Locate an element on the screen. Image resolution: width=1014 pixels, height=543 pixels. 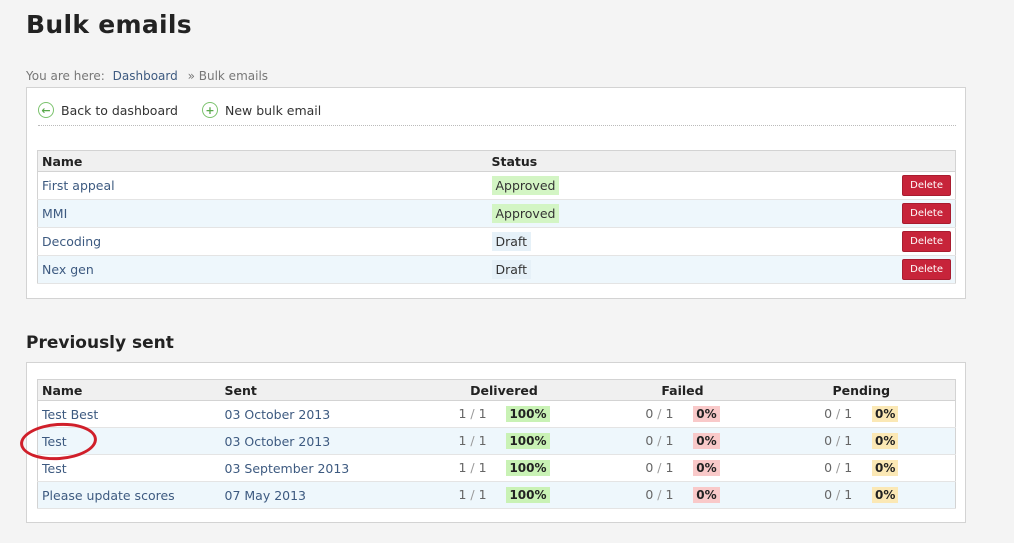
breadcrumb-prefix: You are here: is located at coordinates (65, 76).